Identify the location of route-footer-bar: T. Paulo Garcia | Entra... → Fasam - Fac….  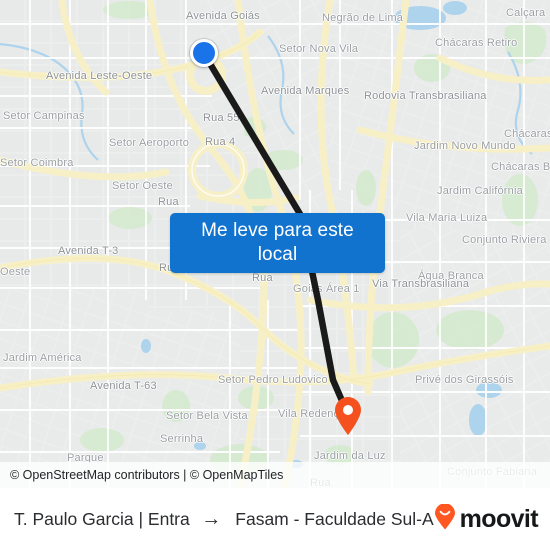
(275, 519).